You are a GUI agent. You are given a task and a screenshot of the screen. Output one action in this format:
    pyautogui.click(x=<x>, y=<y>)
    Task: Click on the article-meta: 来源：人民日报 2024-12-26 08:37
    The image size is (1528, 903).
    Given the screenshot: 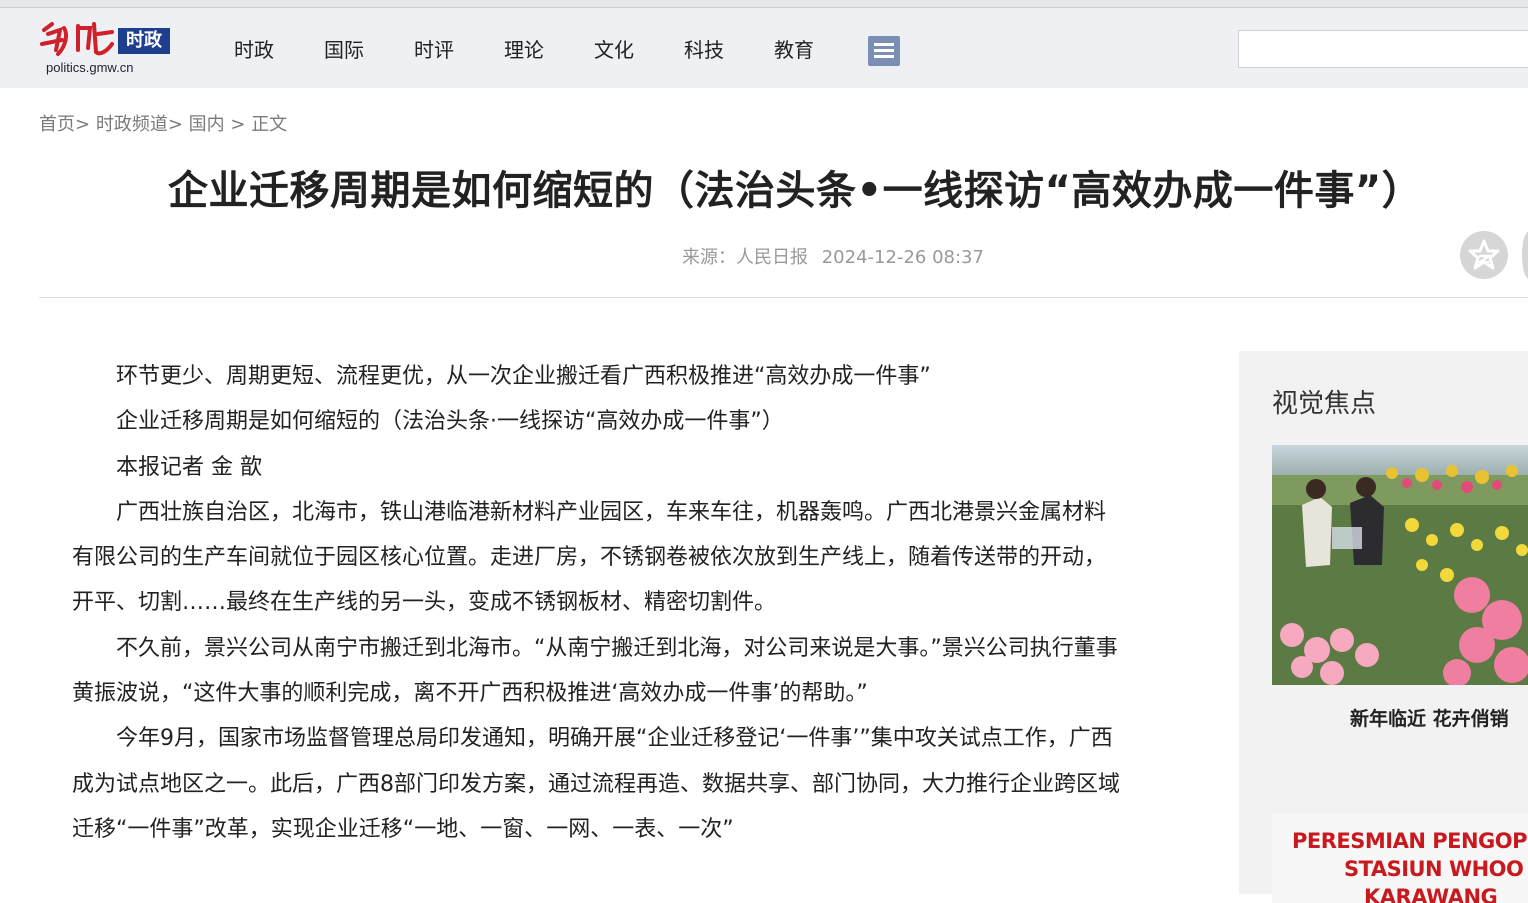 What is the action you would take?
    pyautogui.click(x=837, y=256)
    